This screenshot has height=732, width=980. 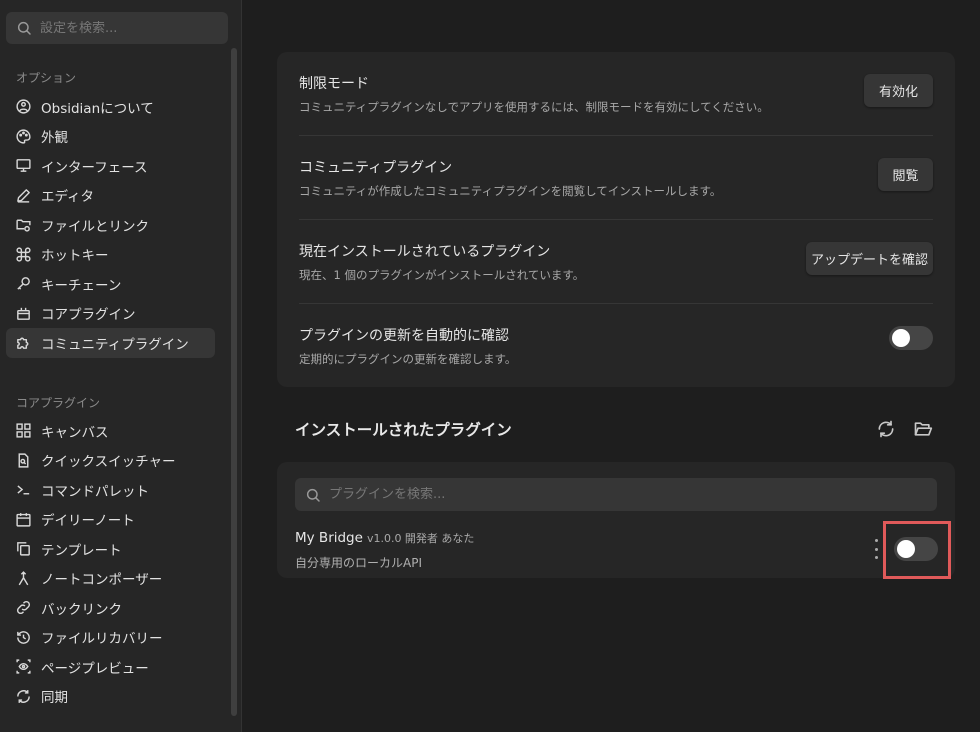 What do you see at coordinates (23, 195) in the screenshot?
I see `pen-icon` at bounding box center [23, 195].